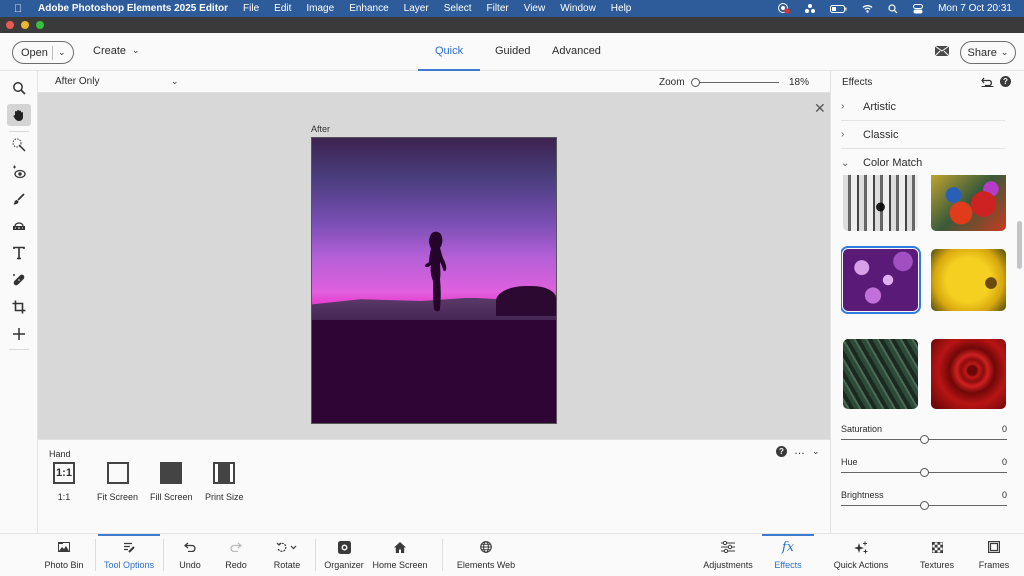 The image size is (1024, 576). Describe the element at coordinates (867, 8) in the screenshot. I see `wifi-icon` at that location.